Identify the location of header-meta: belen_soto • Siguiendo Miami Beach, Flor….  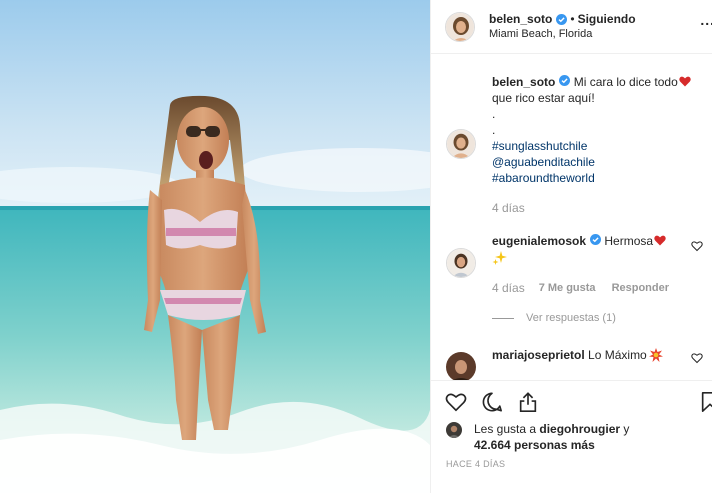
(562, 26).